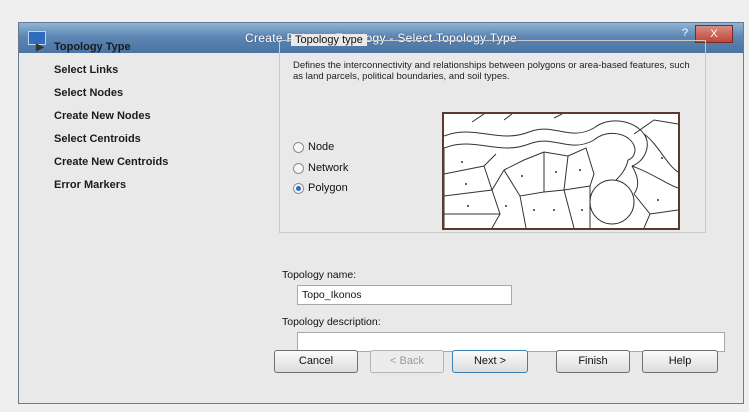  I want to click on step-label: Error Markers, so click(90, 185).